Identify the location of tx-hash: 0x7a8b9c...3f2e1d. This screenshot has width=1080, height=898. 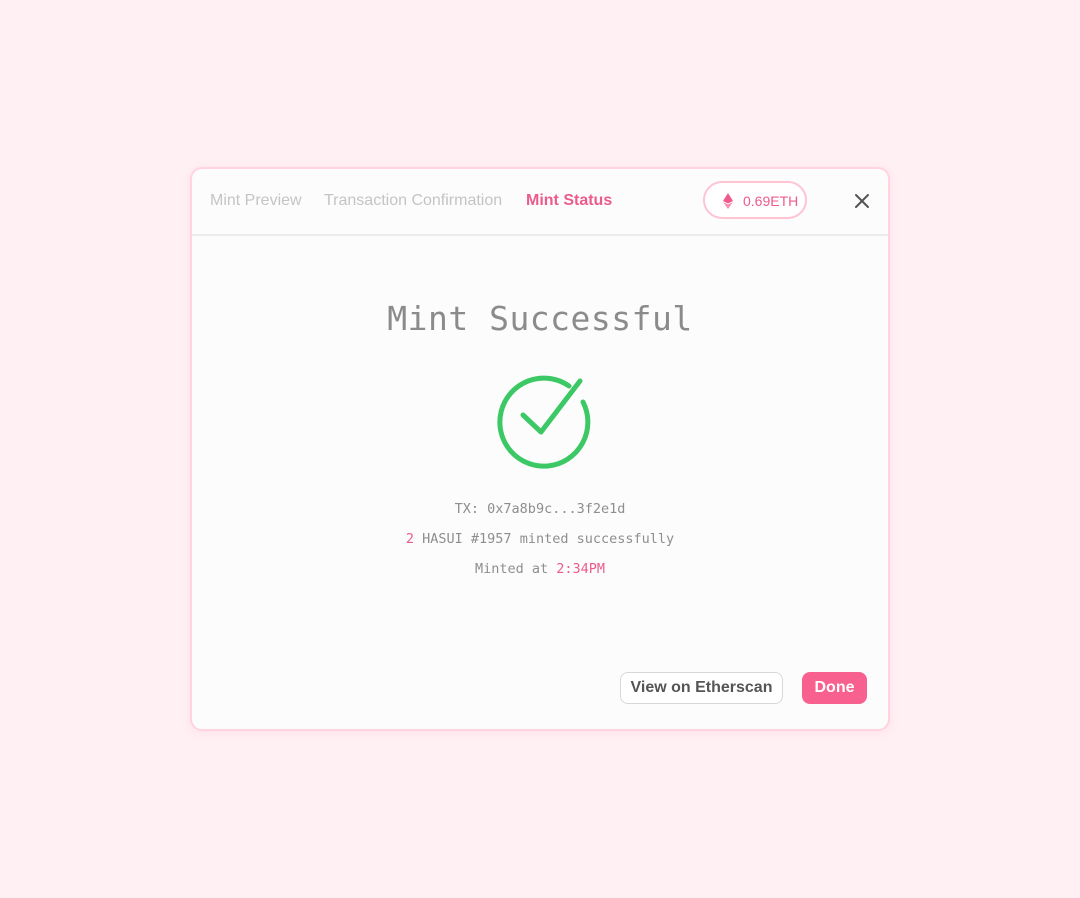
(556, 509).